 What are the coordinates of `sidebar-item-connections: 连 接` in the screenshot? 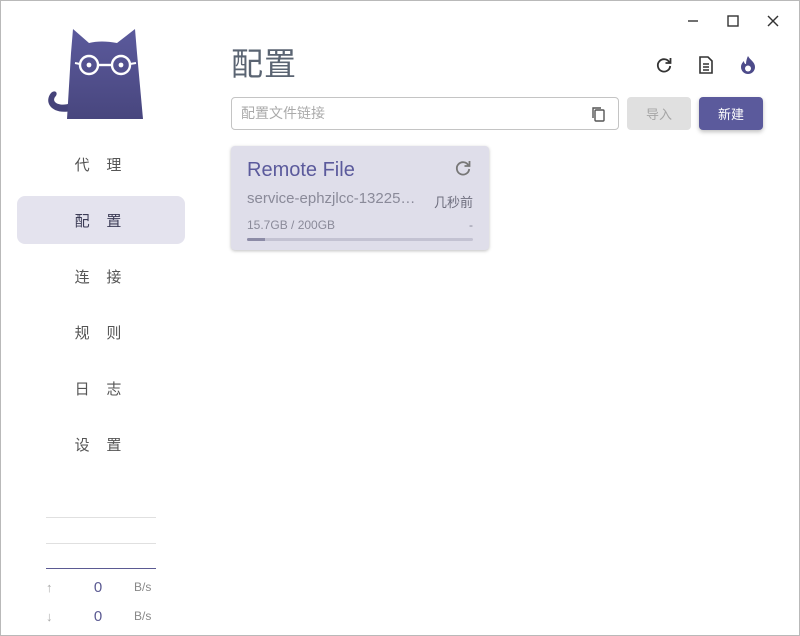 It's located at (101, 276).